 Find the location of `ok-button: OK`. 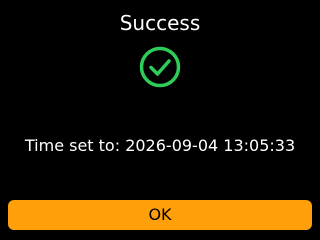

ok-button: OK is located at coordinates (160, 215).